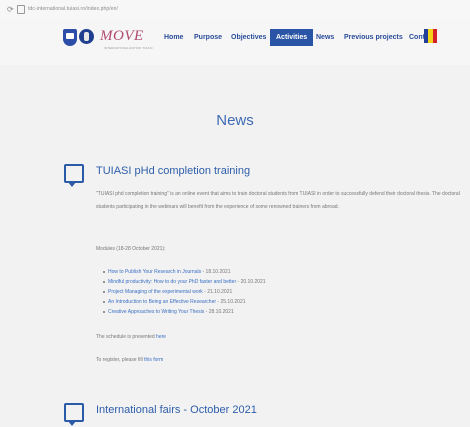 This screenshot has width=470, height=427. What do you see at coordinates (173, 37) in the screenshot?
I see `menu-item-home: Home` at bounding box center [173, 37].